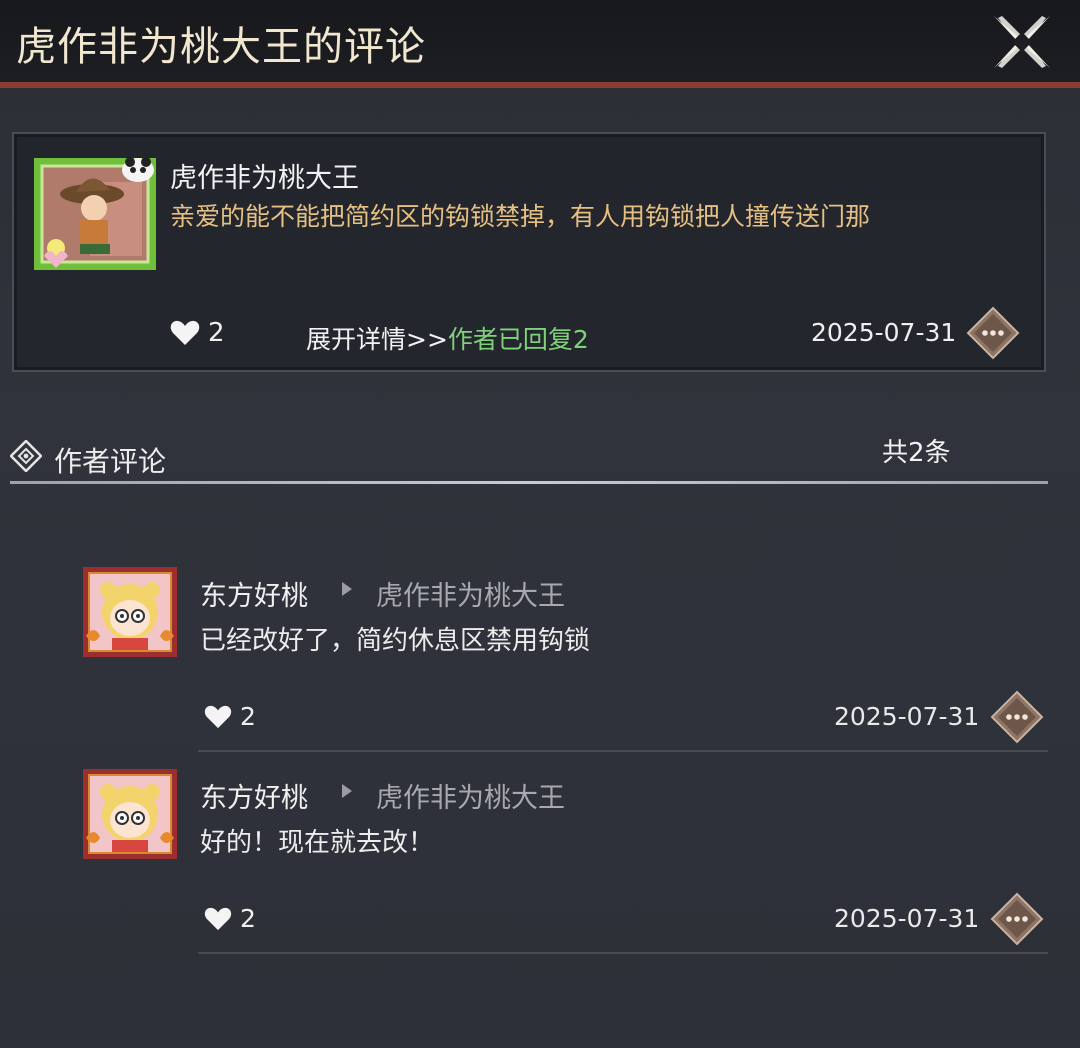  I want to click on comment-username: 虎作非为桃大王, so click(264, 175).